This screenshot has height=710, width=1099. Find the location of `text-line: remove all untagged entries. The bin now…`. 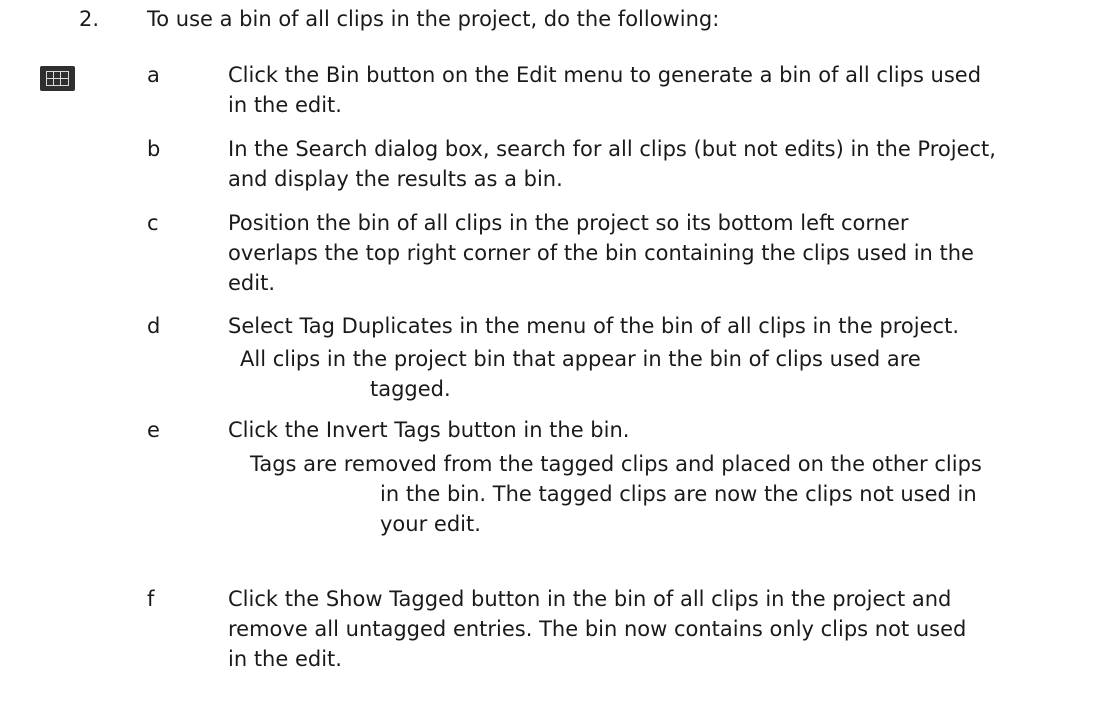

text-line: remove all untagged entries. The bin now… is located at coordinates (597, 629).